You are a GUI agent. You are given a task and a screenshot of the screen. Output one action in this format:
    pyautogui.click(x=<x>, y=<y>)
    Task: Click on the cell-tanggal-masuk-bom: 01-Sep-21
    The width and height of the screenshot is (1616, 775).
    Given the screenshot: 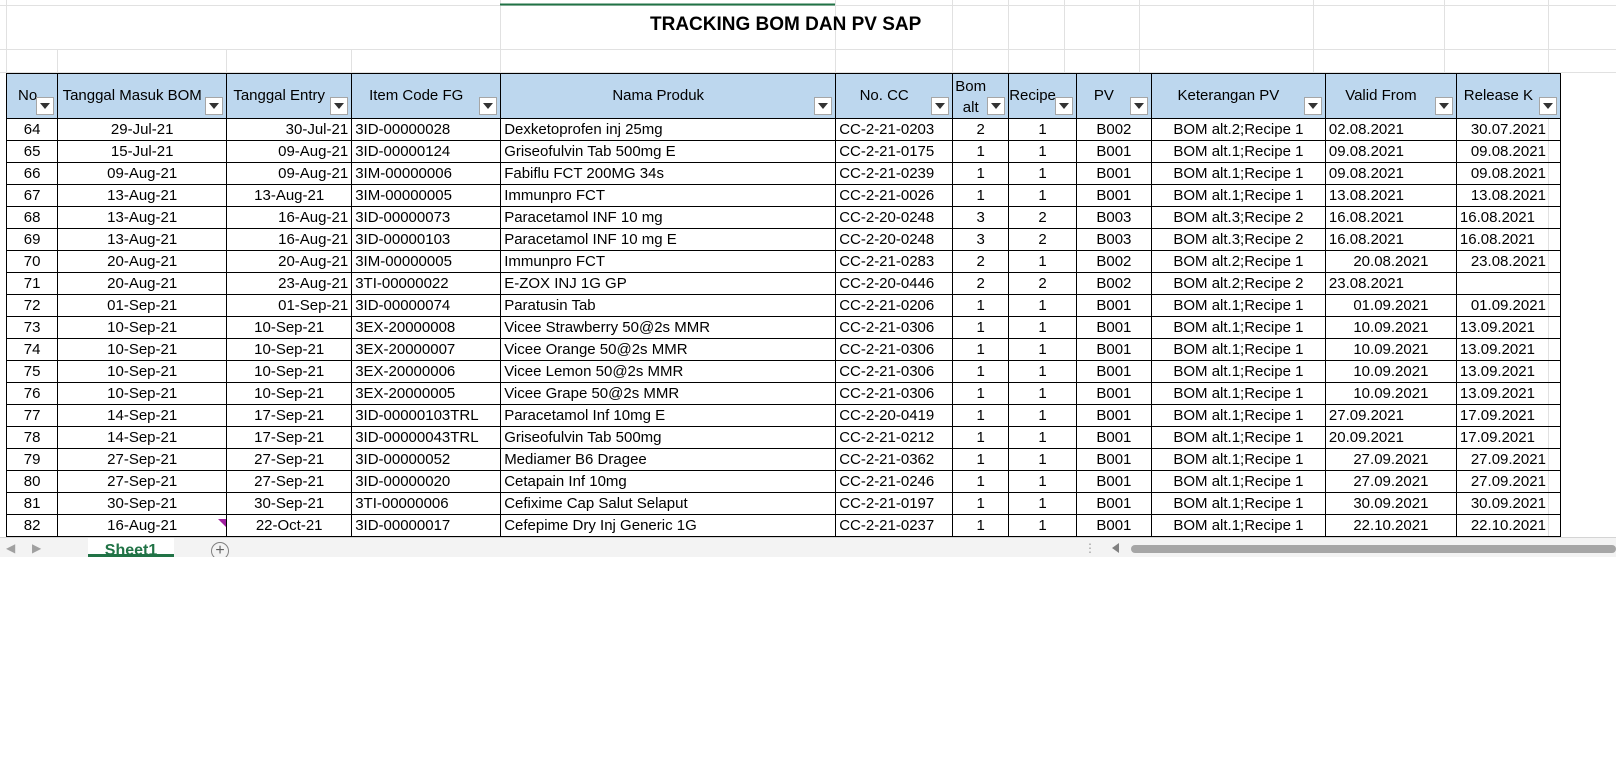 What is the action you would take?
    pyautogui.click(x=142, y=305)
    